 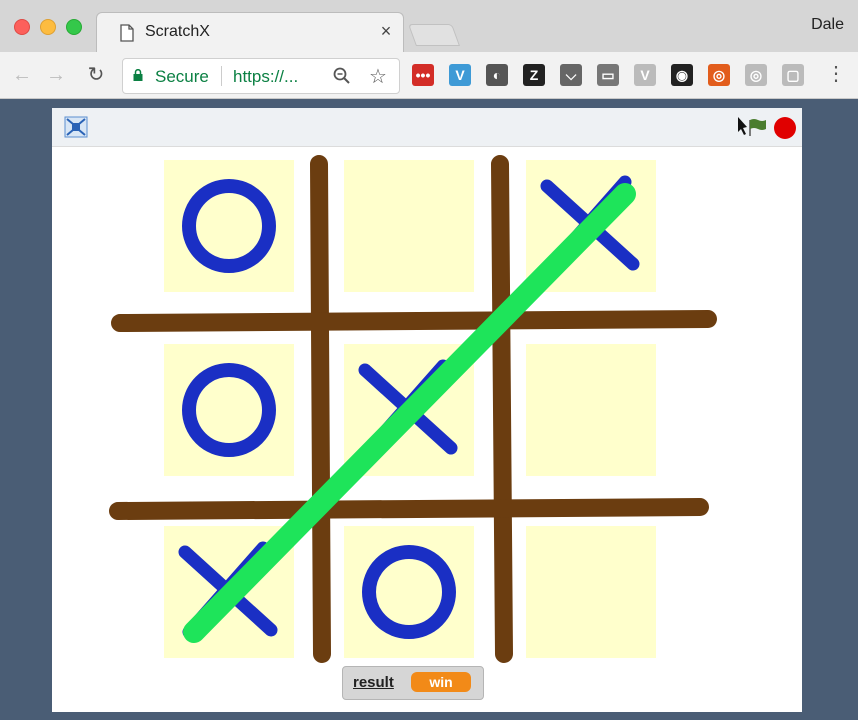 What do you see at coordinates (250, 32) in the screenshot?
I see `browser-tab: ScratchX ×` at bounding box center [250, 32].